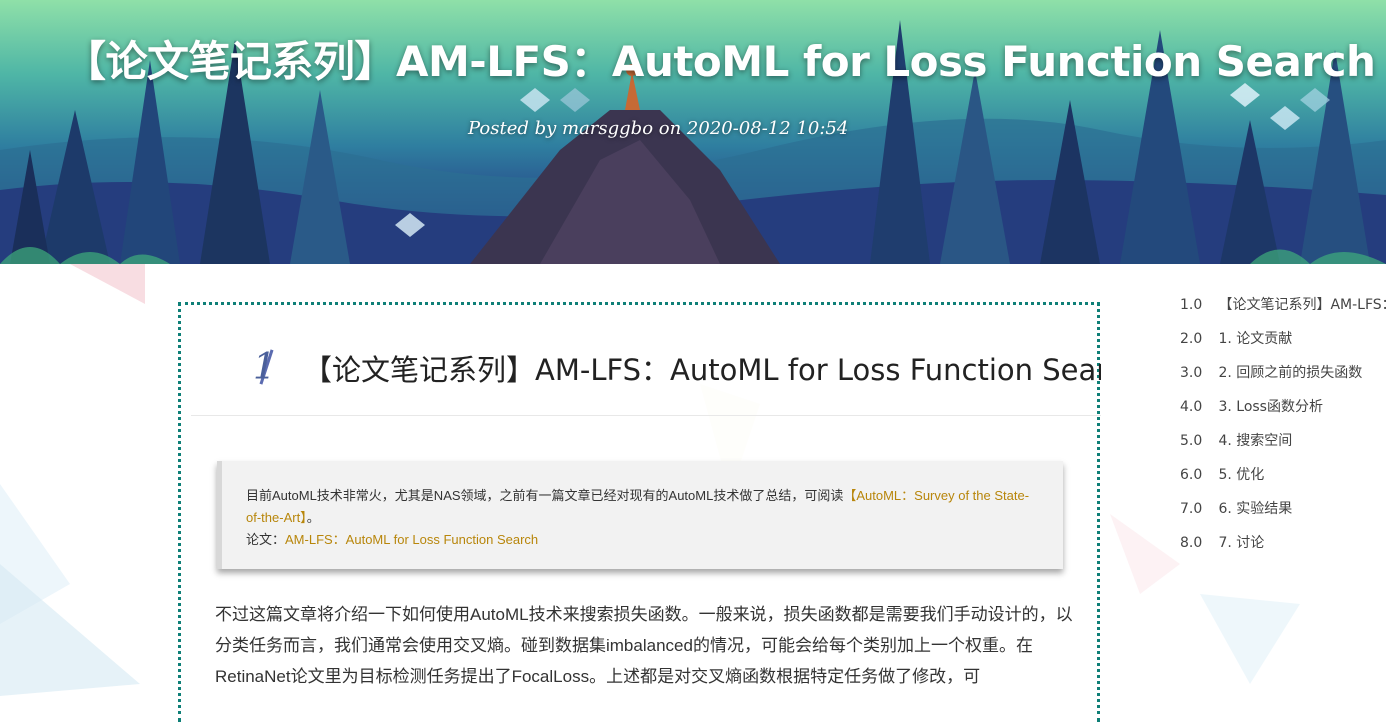 This screenshot has width=1386, height=722. Describe the element at coordinates (1191, 441) in the screenshot. I see `toc-item-number: 5.0` at that location.